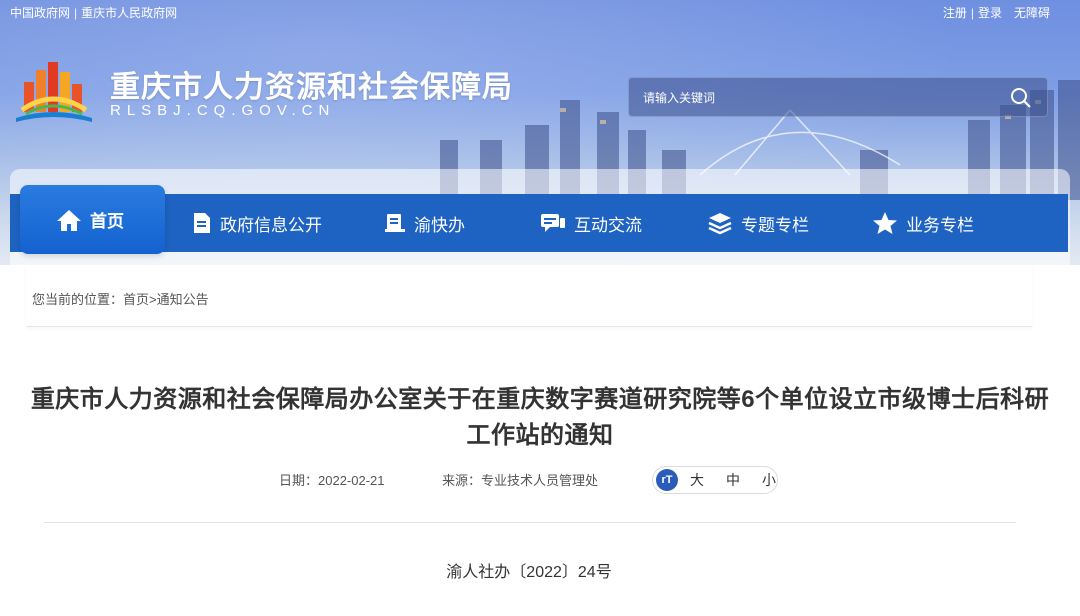 Image resolution: width=1080 pixels, height=616 pixels. What do you see at coordinates (775, 225) in the screenshot?
I see `nav-label-topics: 专题专栏` at bounding box center [775, 225].